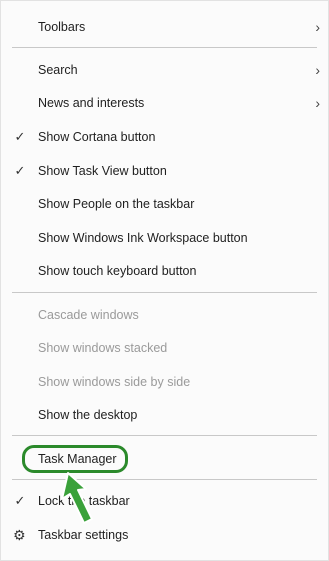 Image resolution: width=329 pixels, height=561 pixels. Describe the element at coordinates (62, 27) in the screenshot. I see `menu-item-label: Toolbars` at that location.